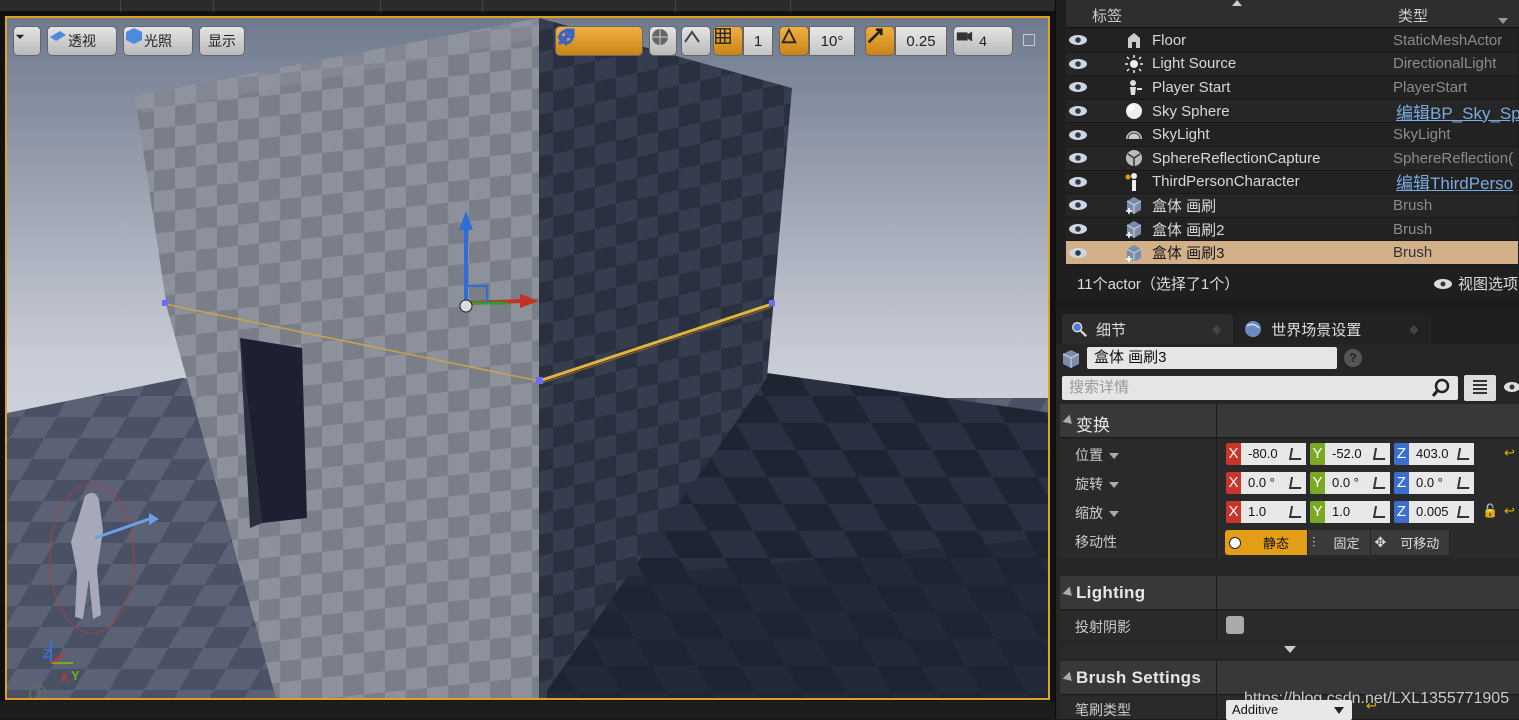 This screenshot has width=1519, height=720. What do you see at coordinates (1289, 593) in the screenshot?
I see `section-lighting: Lighting` at bounding box center [1289, 593].